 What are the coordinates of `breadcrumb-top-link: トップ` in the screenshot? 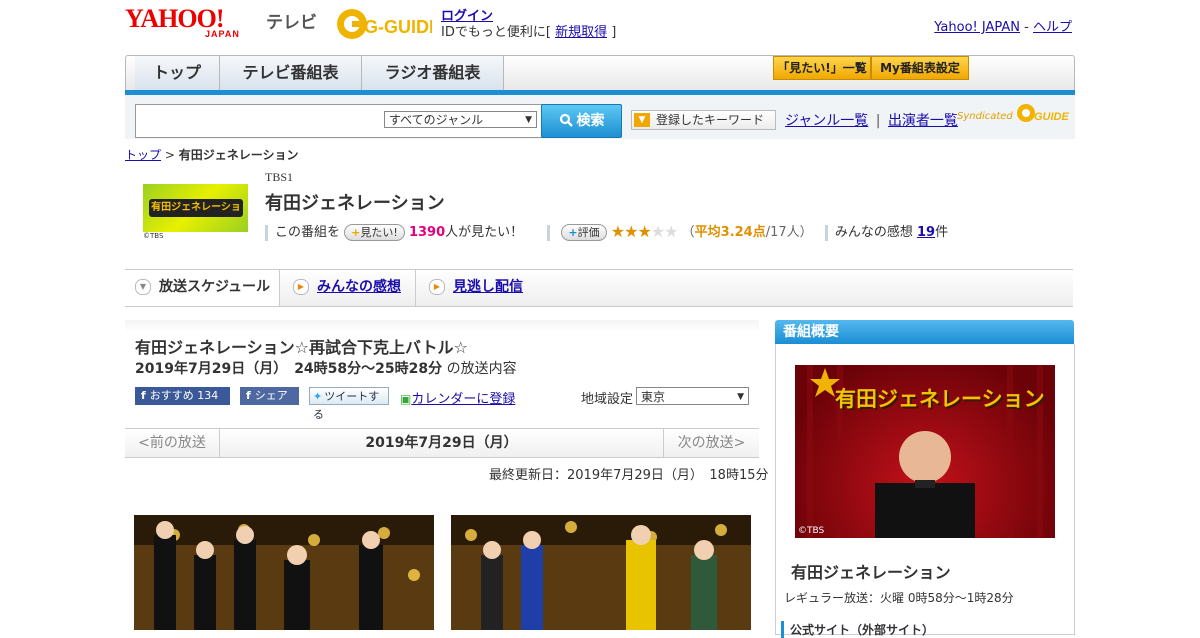 It's located at (143, 155).